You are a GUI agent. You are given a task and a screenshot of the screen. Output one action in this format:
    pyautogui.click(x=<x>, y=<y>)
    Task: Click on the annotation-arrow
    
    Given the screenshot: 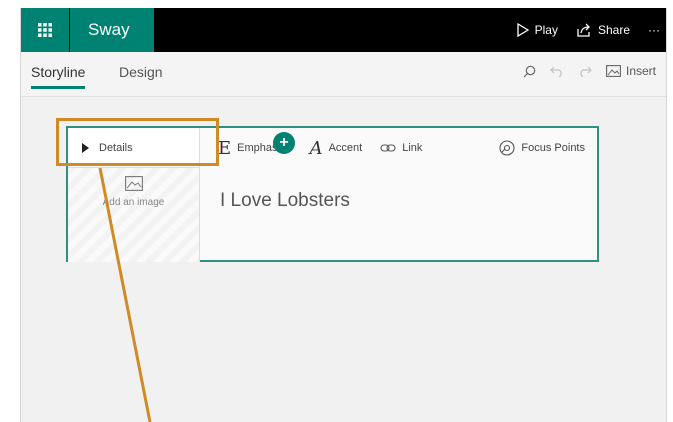 What is the action you would take?
    pyautogui.click(x=125, y=294)
    